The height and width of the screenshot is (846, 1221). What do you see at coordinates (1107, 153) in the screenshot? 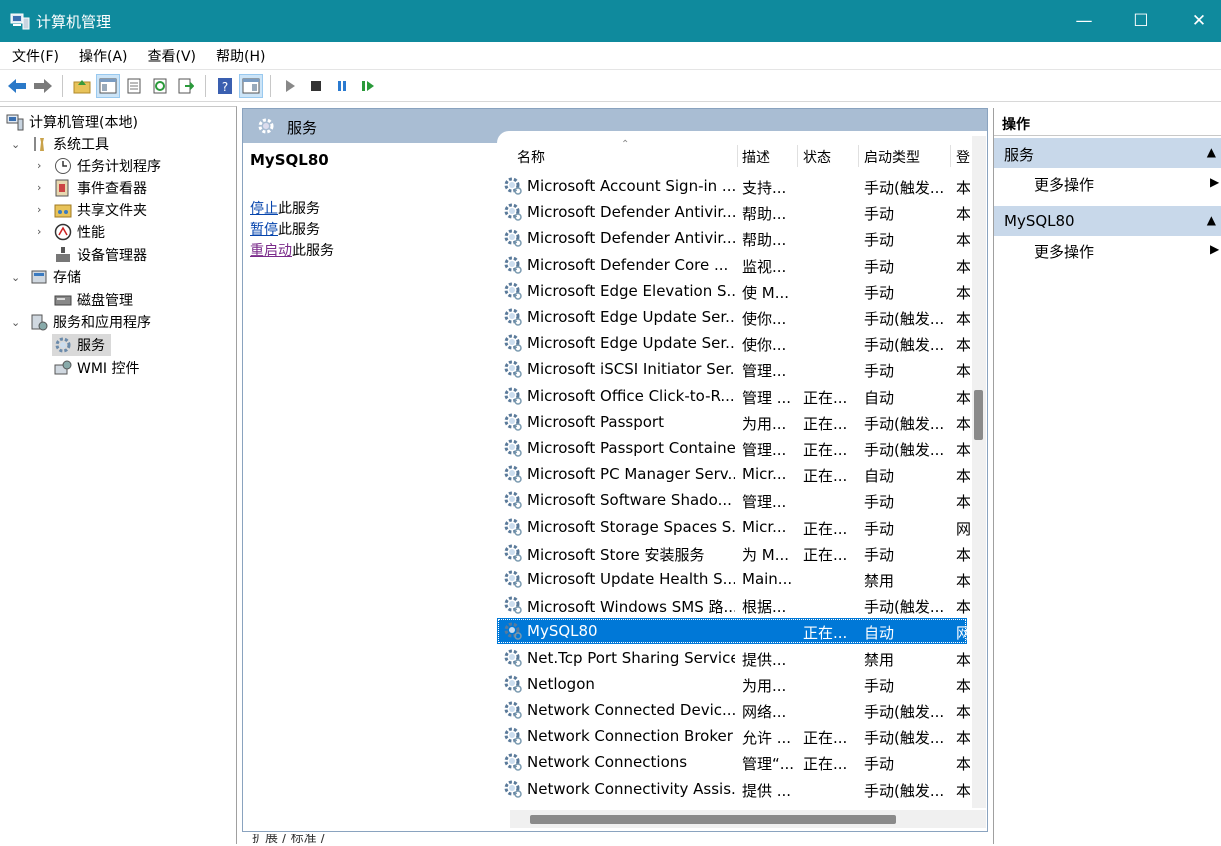
I see `actions-section-services: 服务 ▲` at bounding box center [1107, 153].